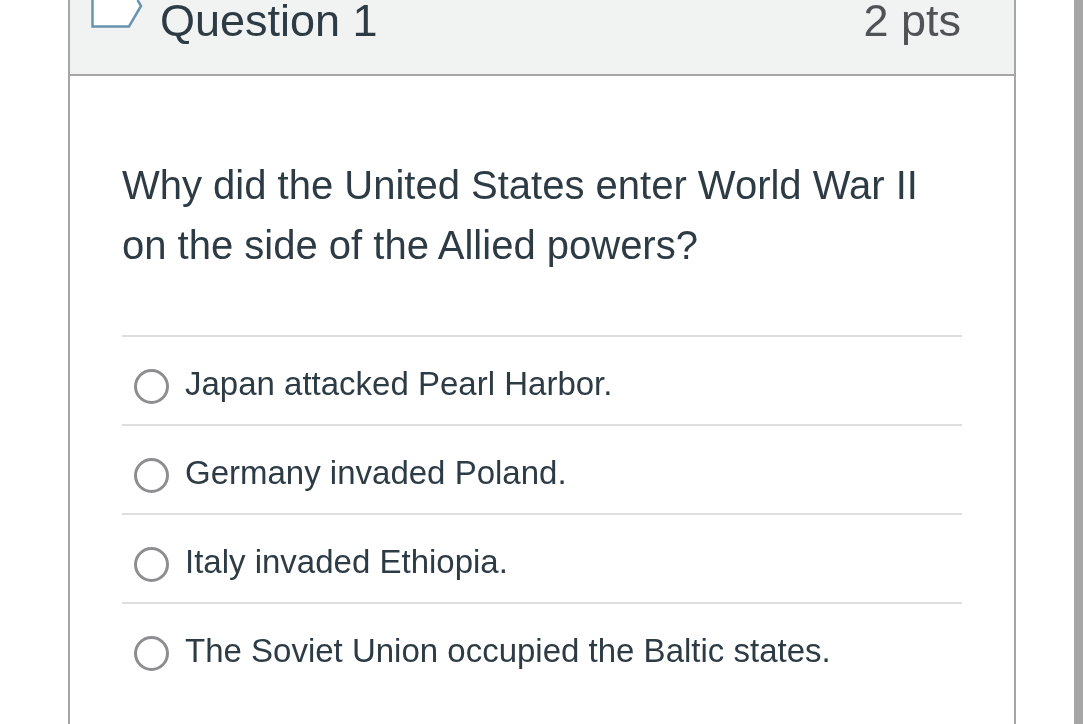  I want to click on scrollbar, so click(1078, 362).